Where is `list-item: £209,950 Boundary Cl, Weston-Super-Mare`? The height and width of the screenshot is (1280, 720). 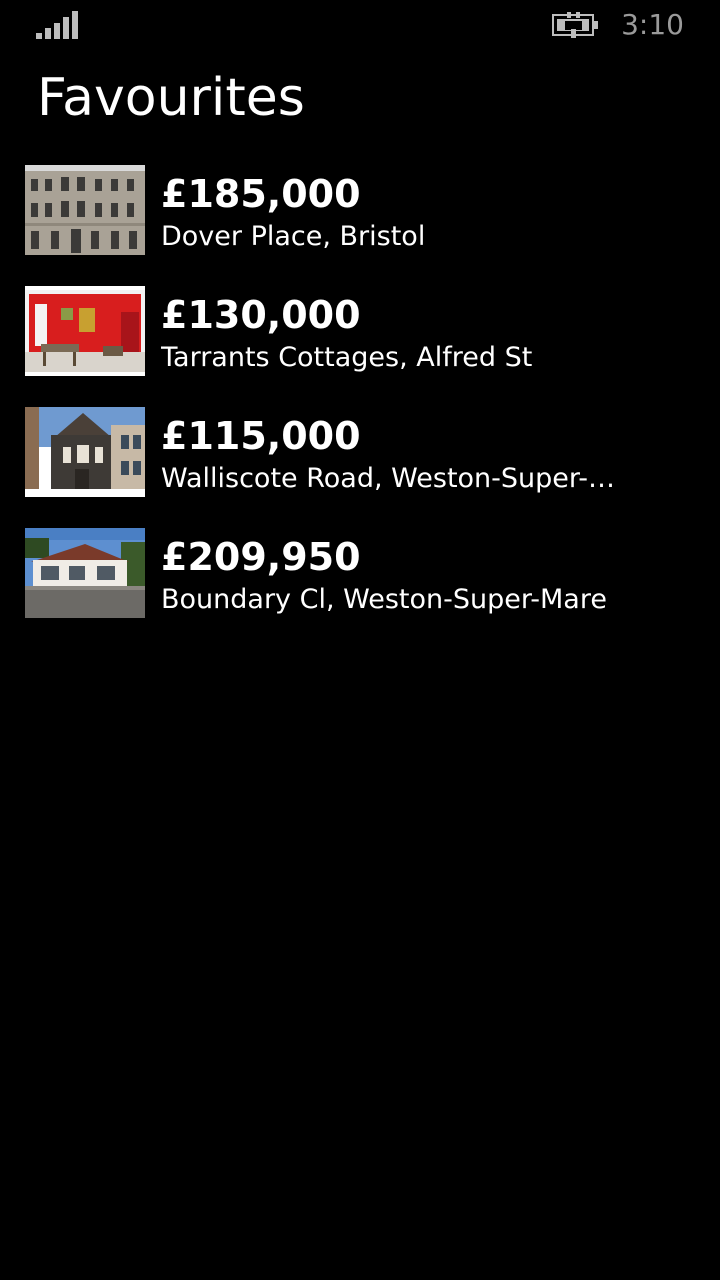 list-item: £209,950 Boundary Cl, Weston-Super-Mare is located at coordinates (360, 574).